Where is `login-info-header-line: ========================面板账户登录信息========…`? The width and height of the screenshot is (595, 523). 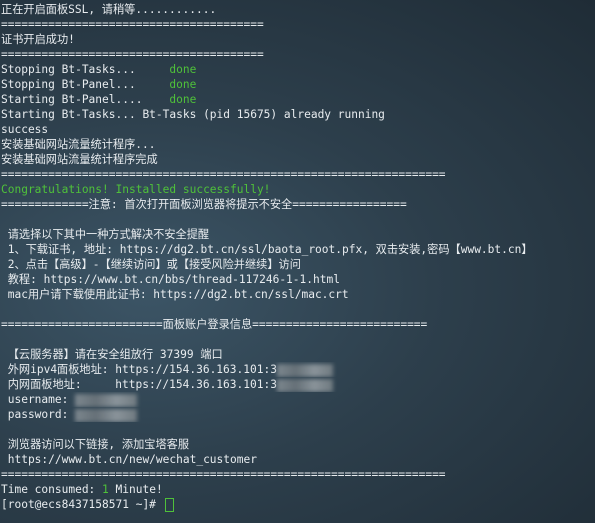 login-info-header-line: ========================面板账户登录信息========… is located at coordinates (214, 324).